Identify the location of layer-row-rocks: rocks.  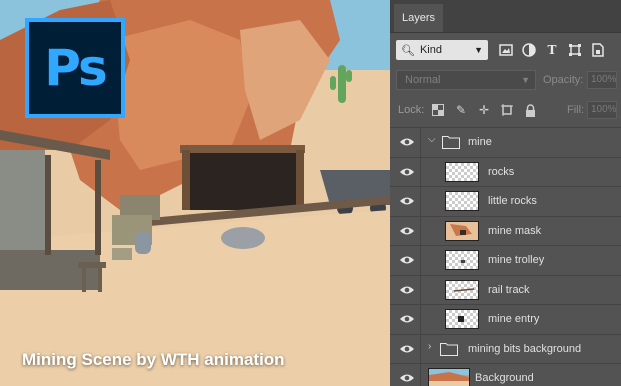
(505, 171).